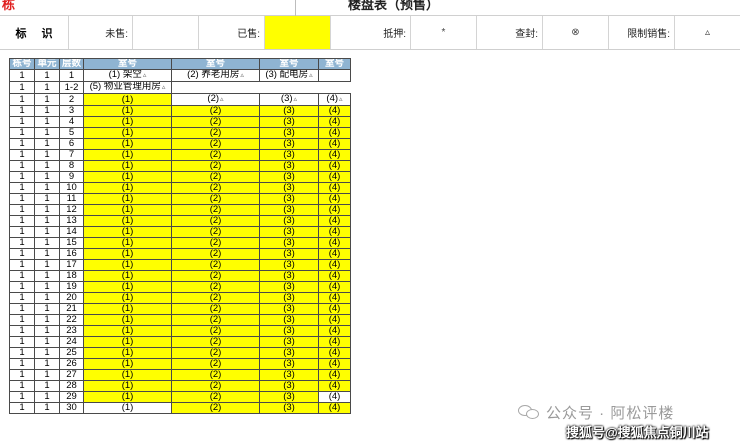 This screenshot has width=740, height=445. Describe the element at coordinates (215, 99) in the screenshot. I see `cell-room: (2)▵` at that location.